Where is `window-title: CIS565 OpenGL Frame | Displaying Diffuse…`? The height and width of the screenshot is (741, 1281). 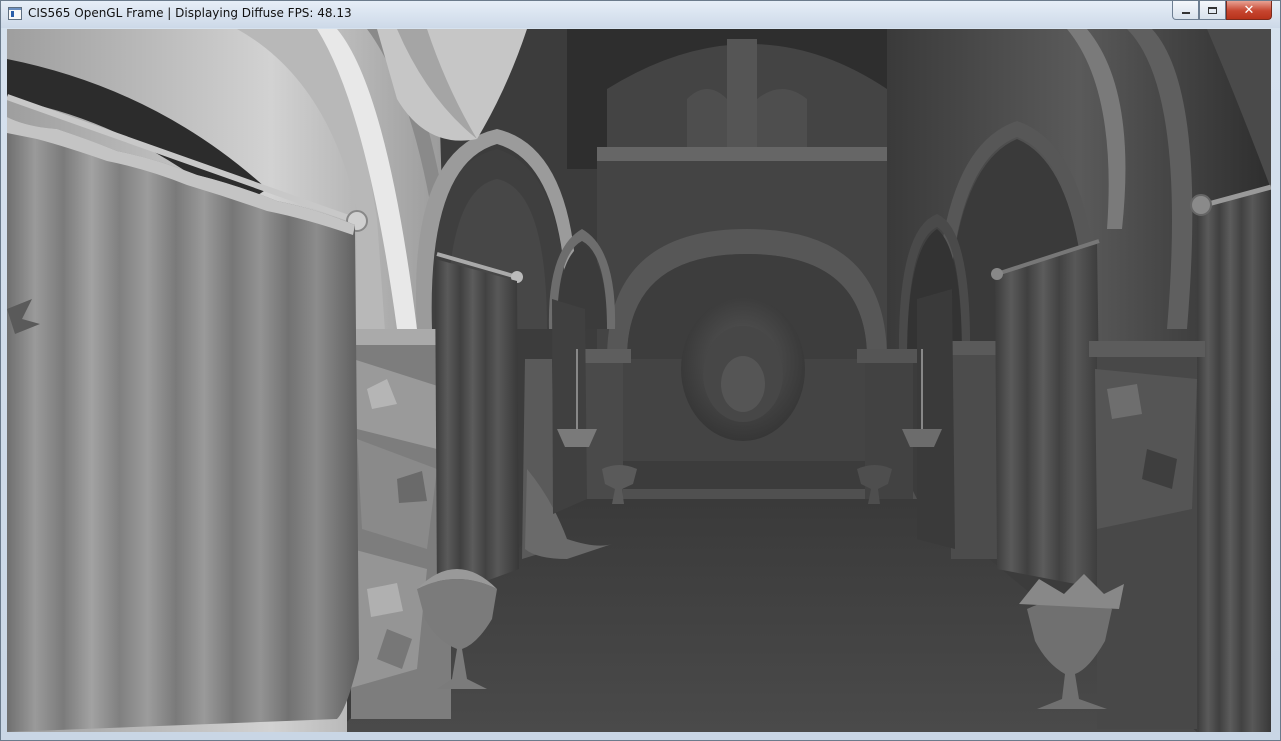 window-title: CIS565 OpenGL Frame | Displaying Diffuse… is located at coordinates (190, 13).